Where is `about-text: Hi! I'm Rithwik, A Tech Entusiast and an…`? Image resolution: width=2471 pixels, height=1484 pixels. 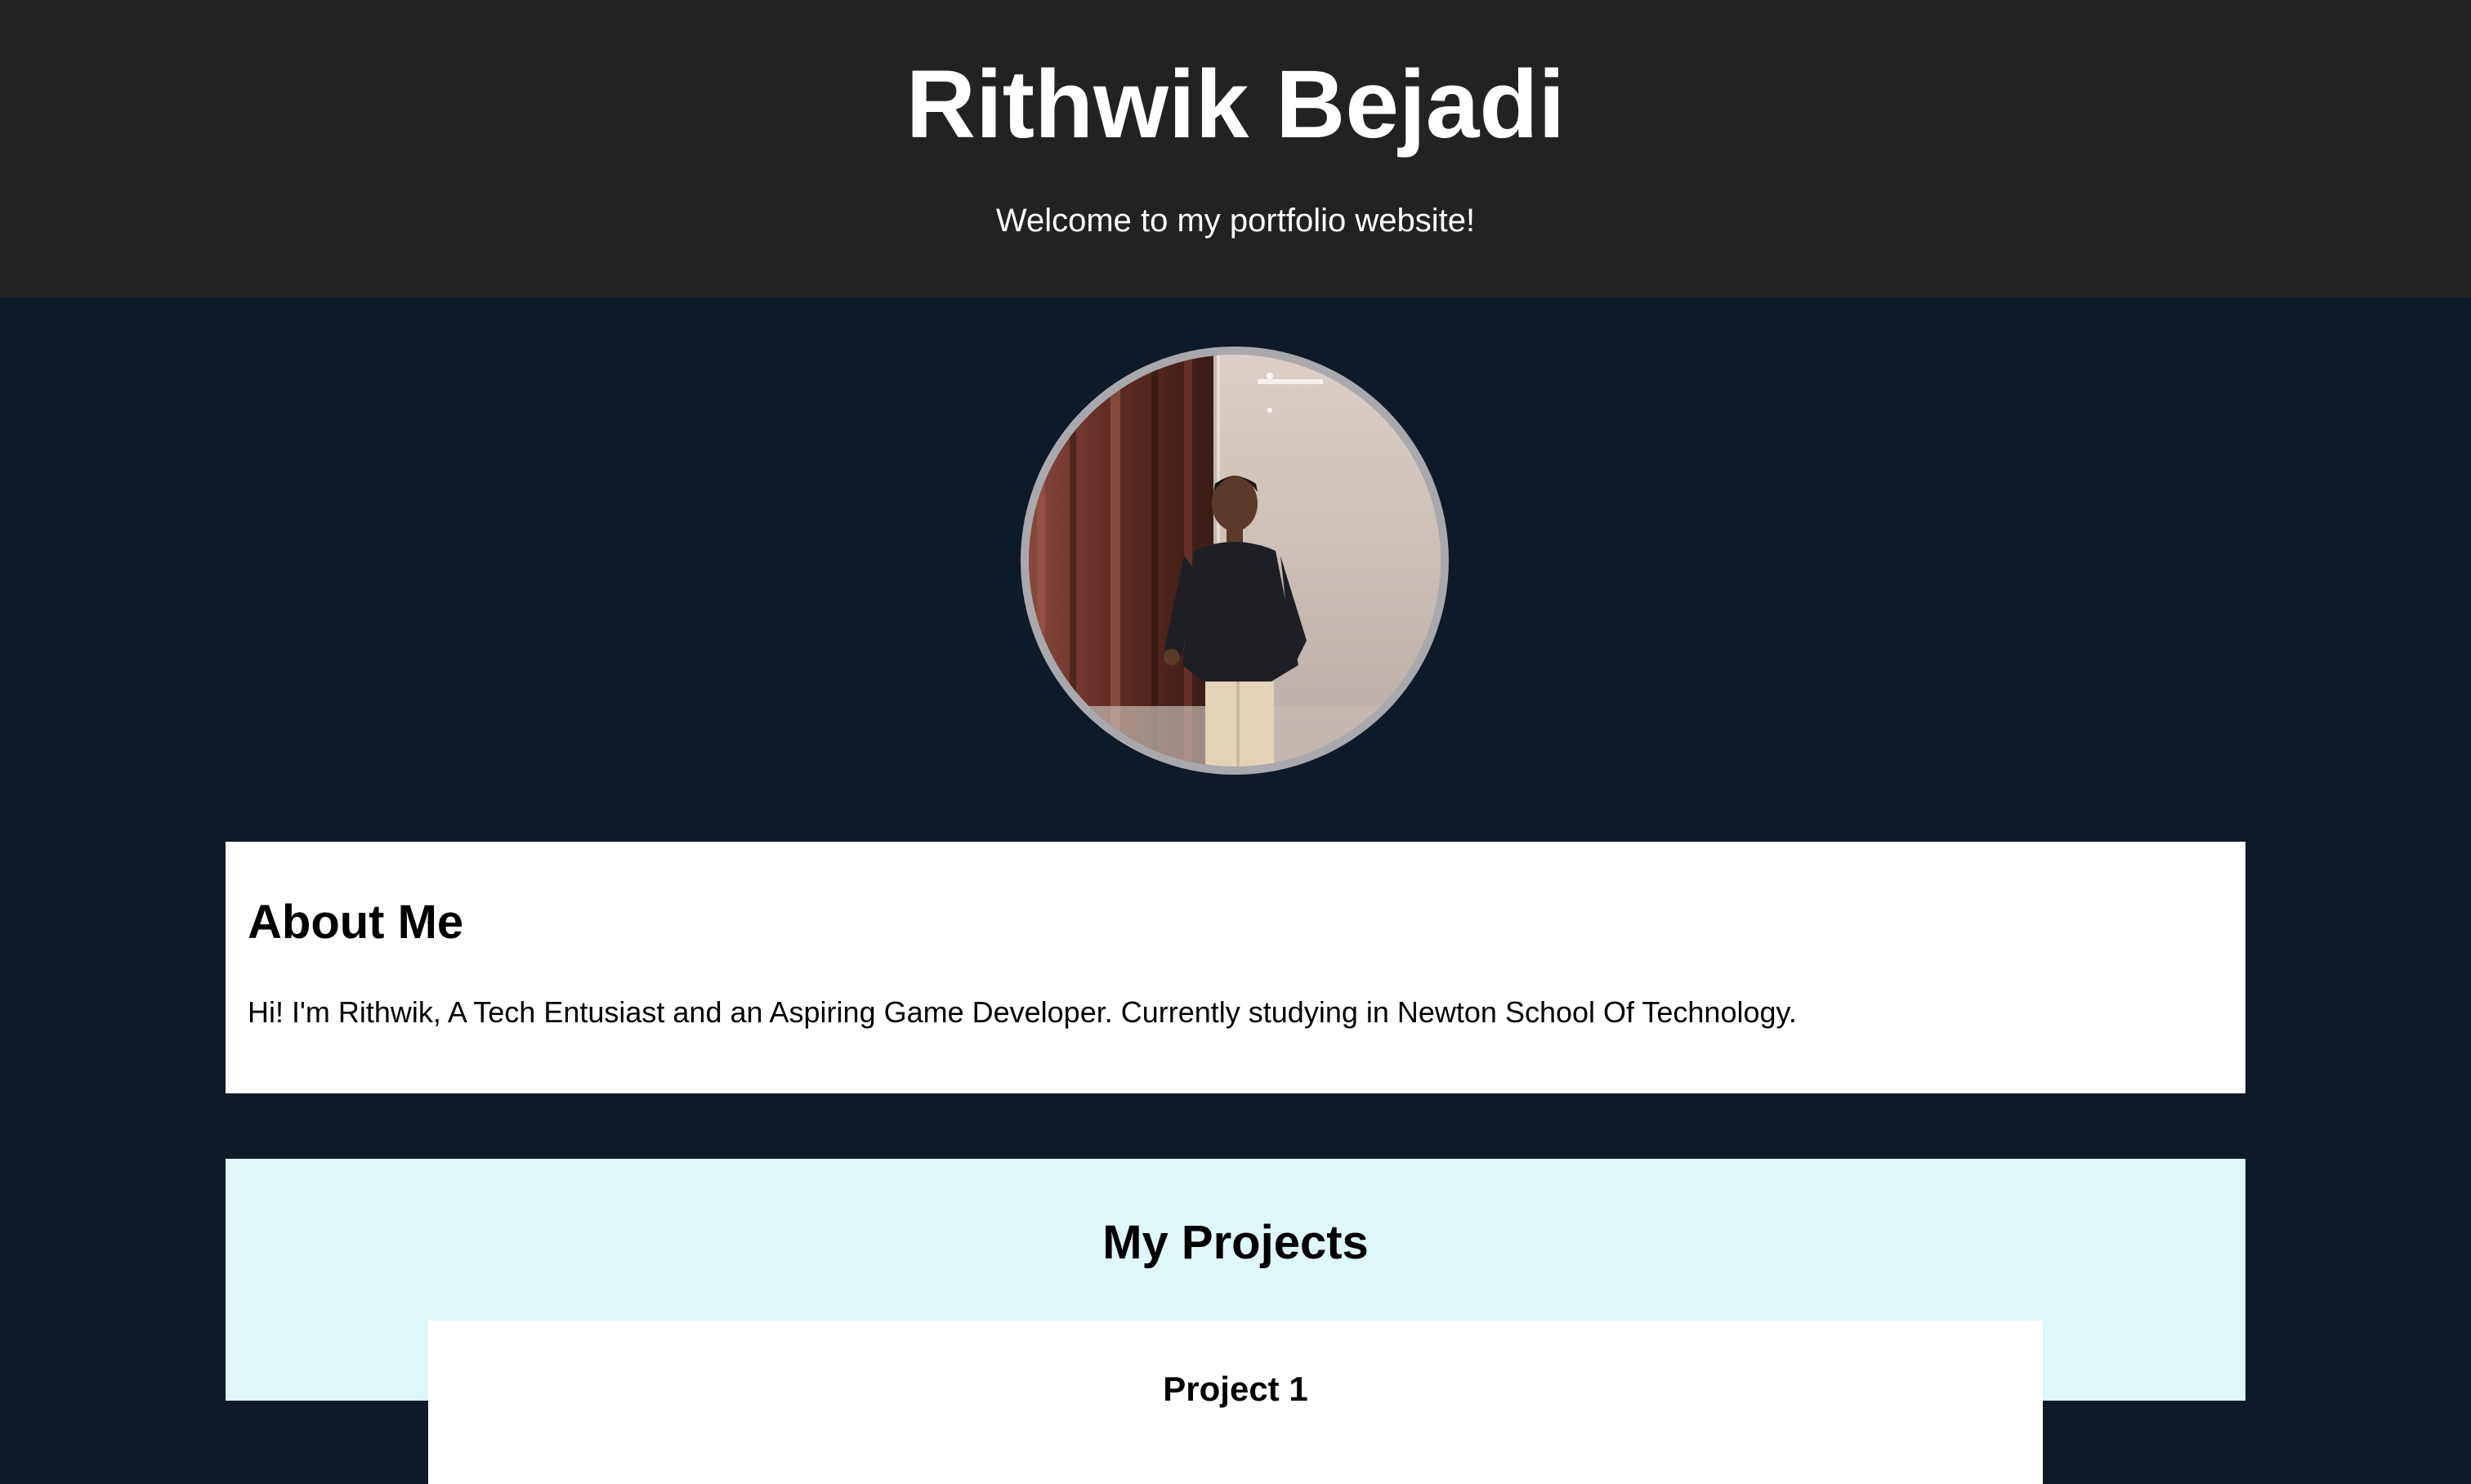
about-text: Hi! I'm Rithwik, A Tech Entusiast and an… is located at coordinates (1022, 1012).